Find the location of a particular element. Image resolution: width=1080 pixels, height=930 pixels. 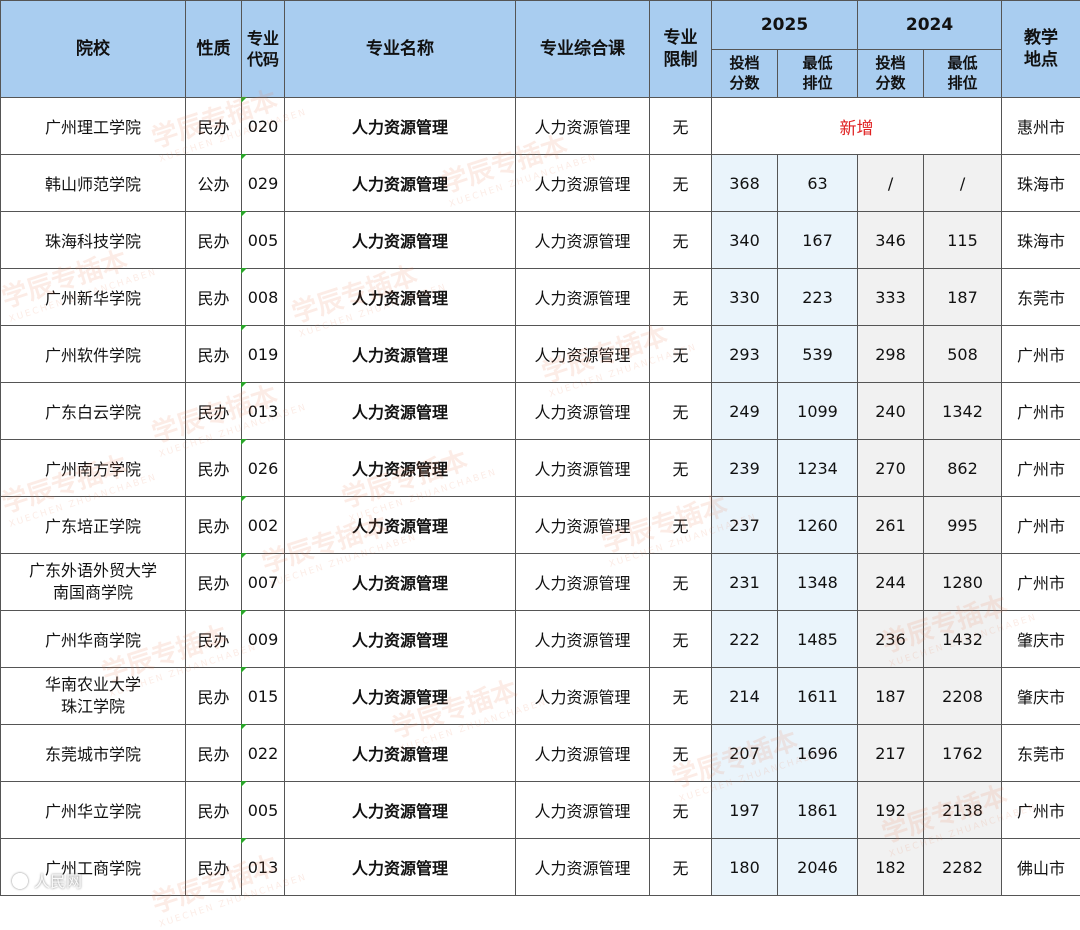

cell-nature: 公办 is located at coordinates (214, 183).